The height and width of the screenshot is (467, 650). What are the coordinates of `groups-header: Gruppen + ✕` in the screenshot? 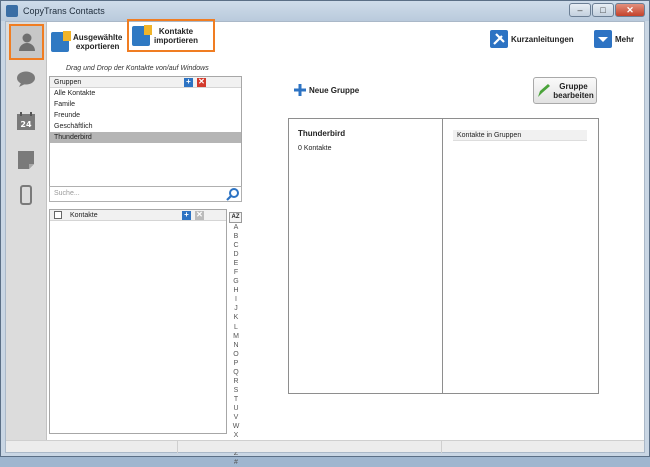 It's located at (145, 82).